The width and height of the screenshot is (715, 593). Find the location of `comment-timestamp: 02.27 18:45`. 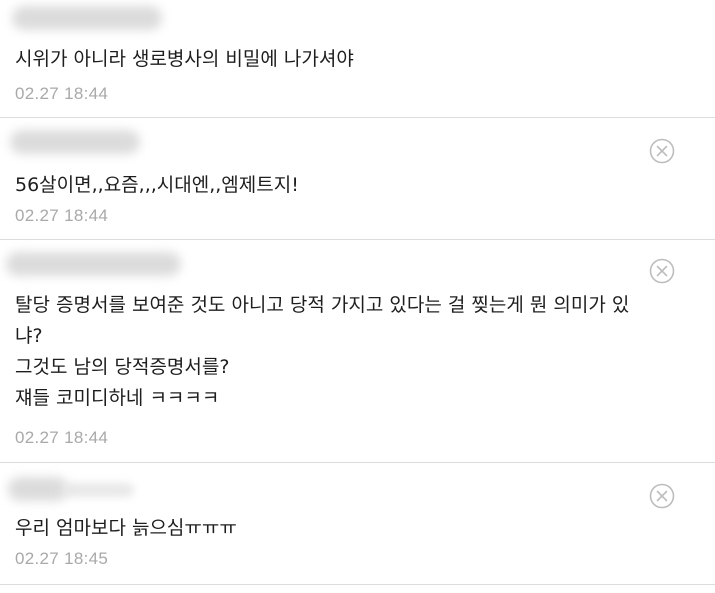

comment-timestamp: 02.27 18:45 is located at coordinates (62, 558).